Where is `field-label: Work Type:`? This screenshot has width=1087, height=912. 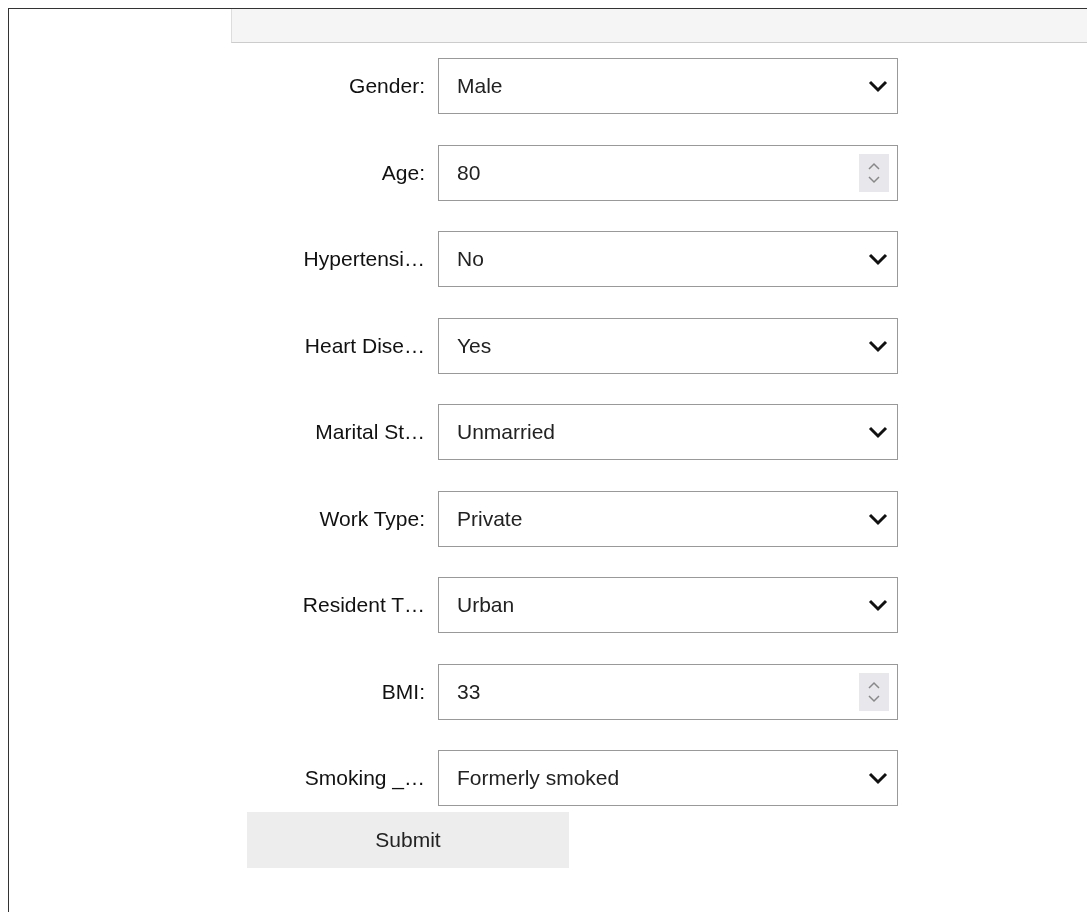
field-label: Work Type: is located at coordinates (371, 518).